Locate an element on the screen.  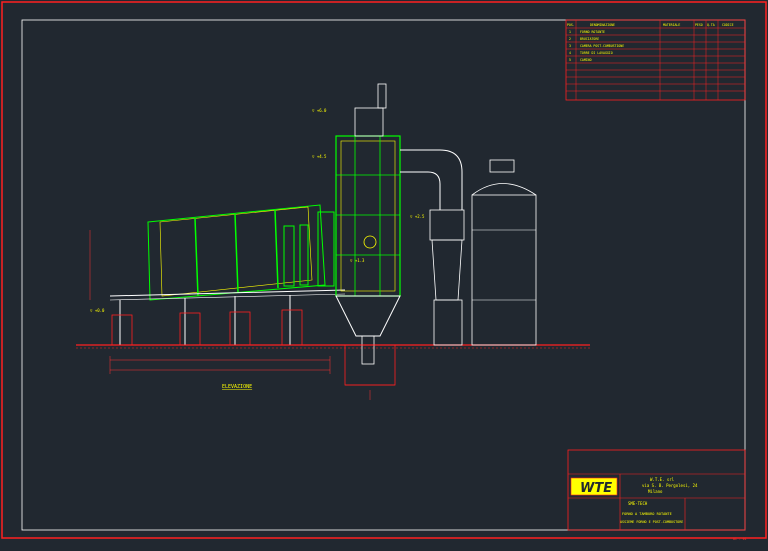
table-cell: 1 is located at coordinates (570, 32).